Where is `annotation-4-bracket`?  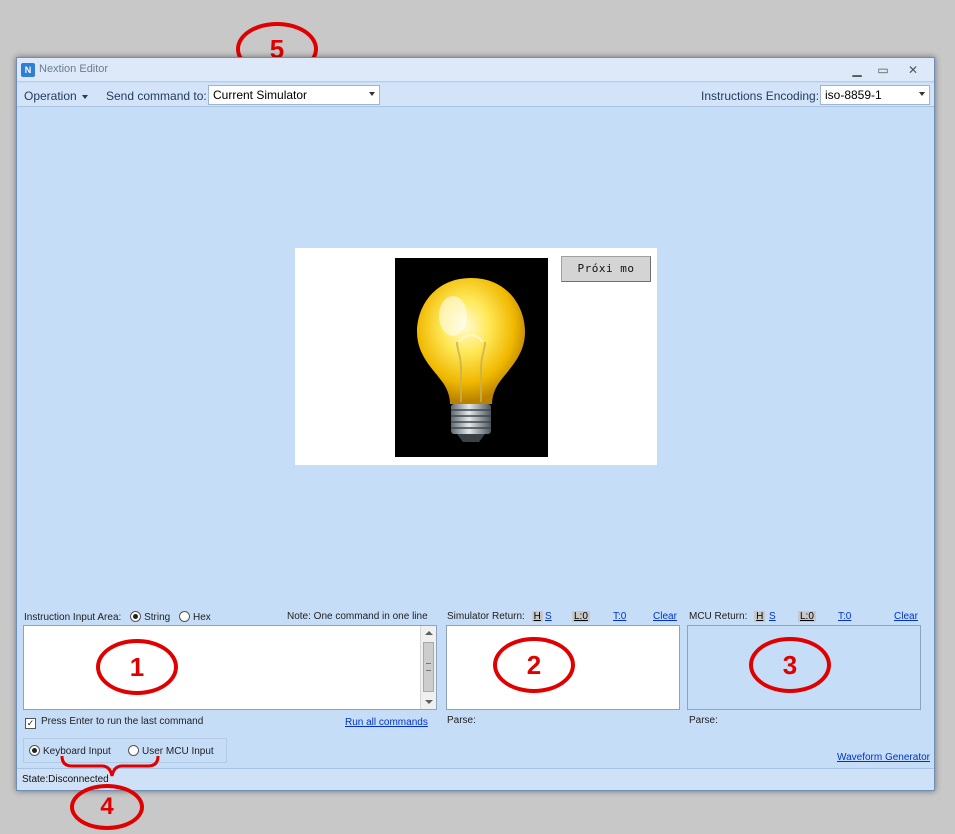
annotation-4-bracket is located at coordinates (110, 766).